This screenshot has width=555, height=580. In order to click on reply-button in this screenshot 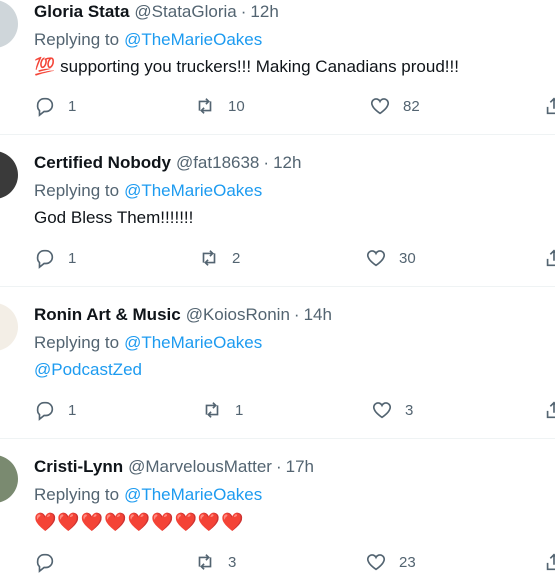, I will do `click(51, 562)`.